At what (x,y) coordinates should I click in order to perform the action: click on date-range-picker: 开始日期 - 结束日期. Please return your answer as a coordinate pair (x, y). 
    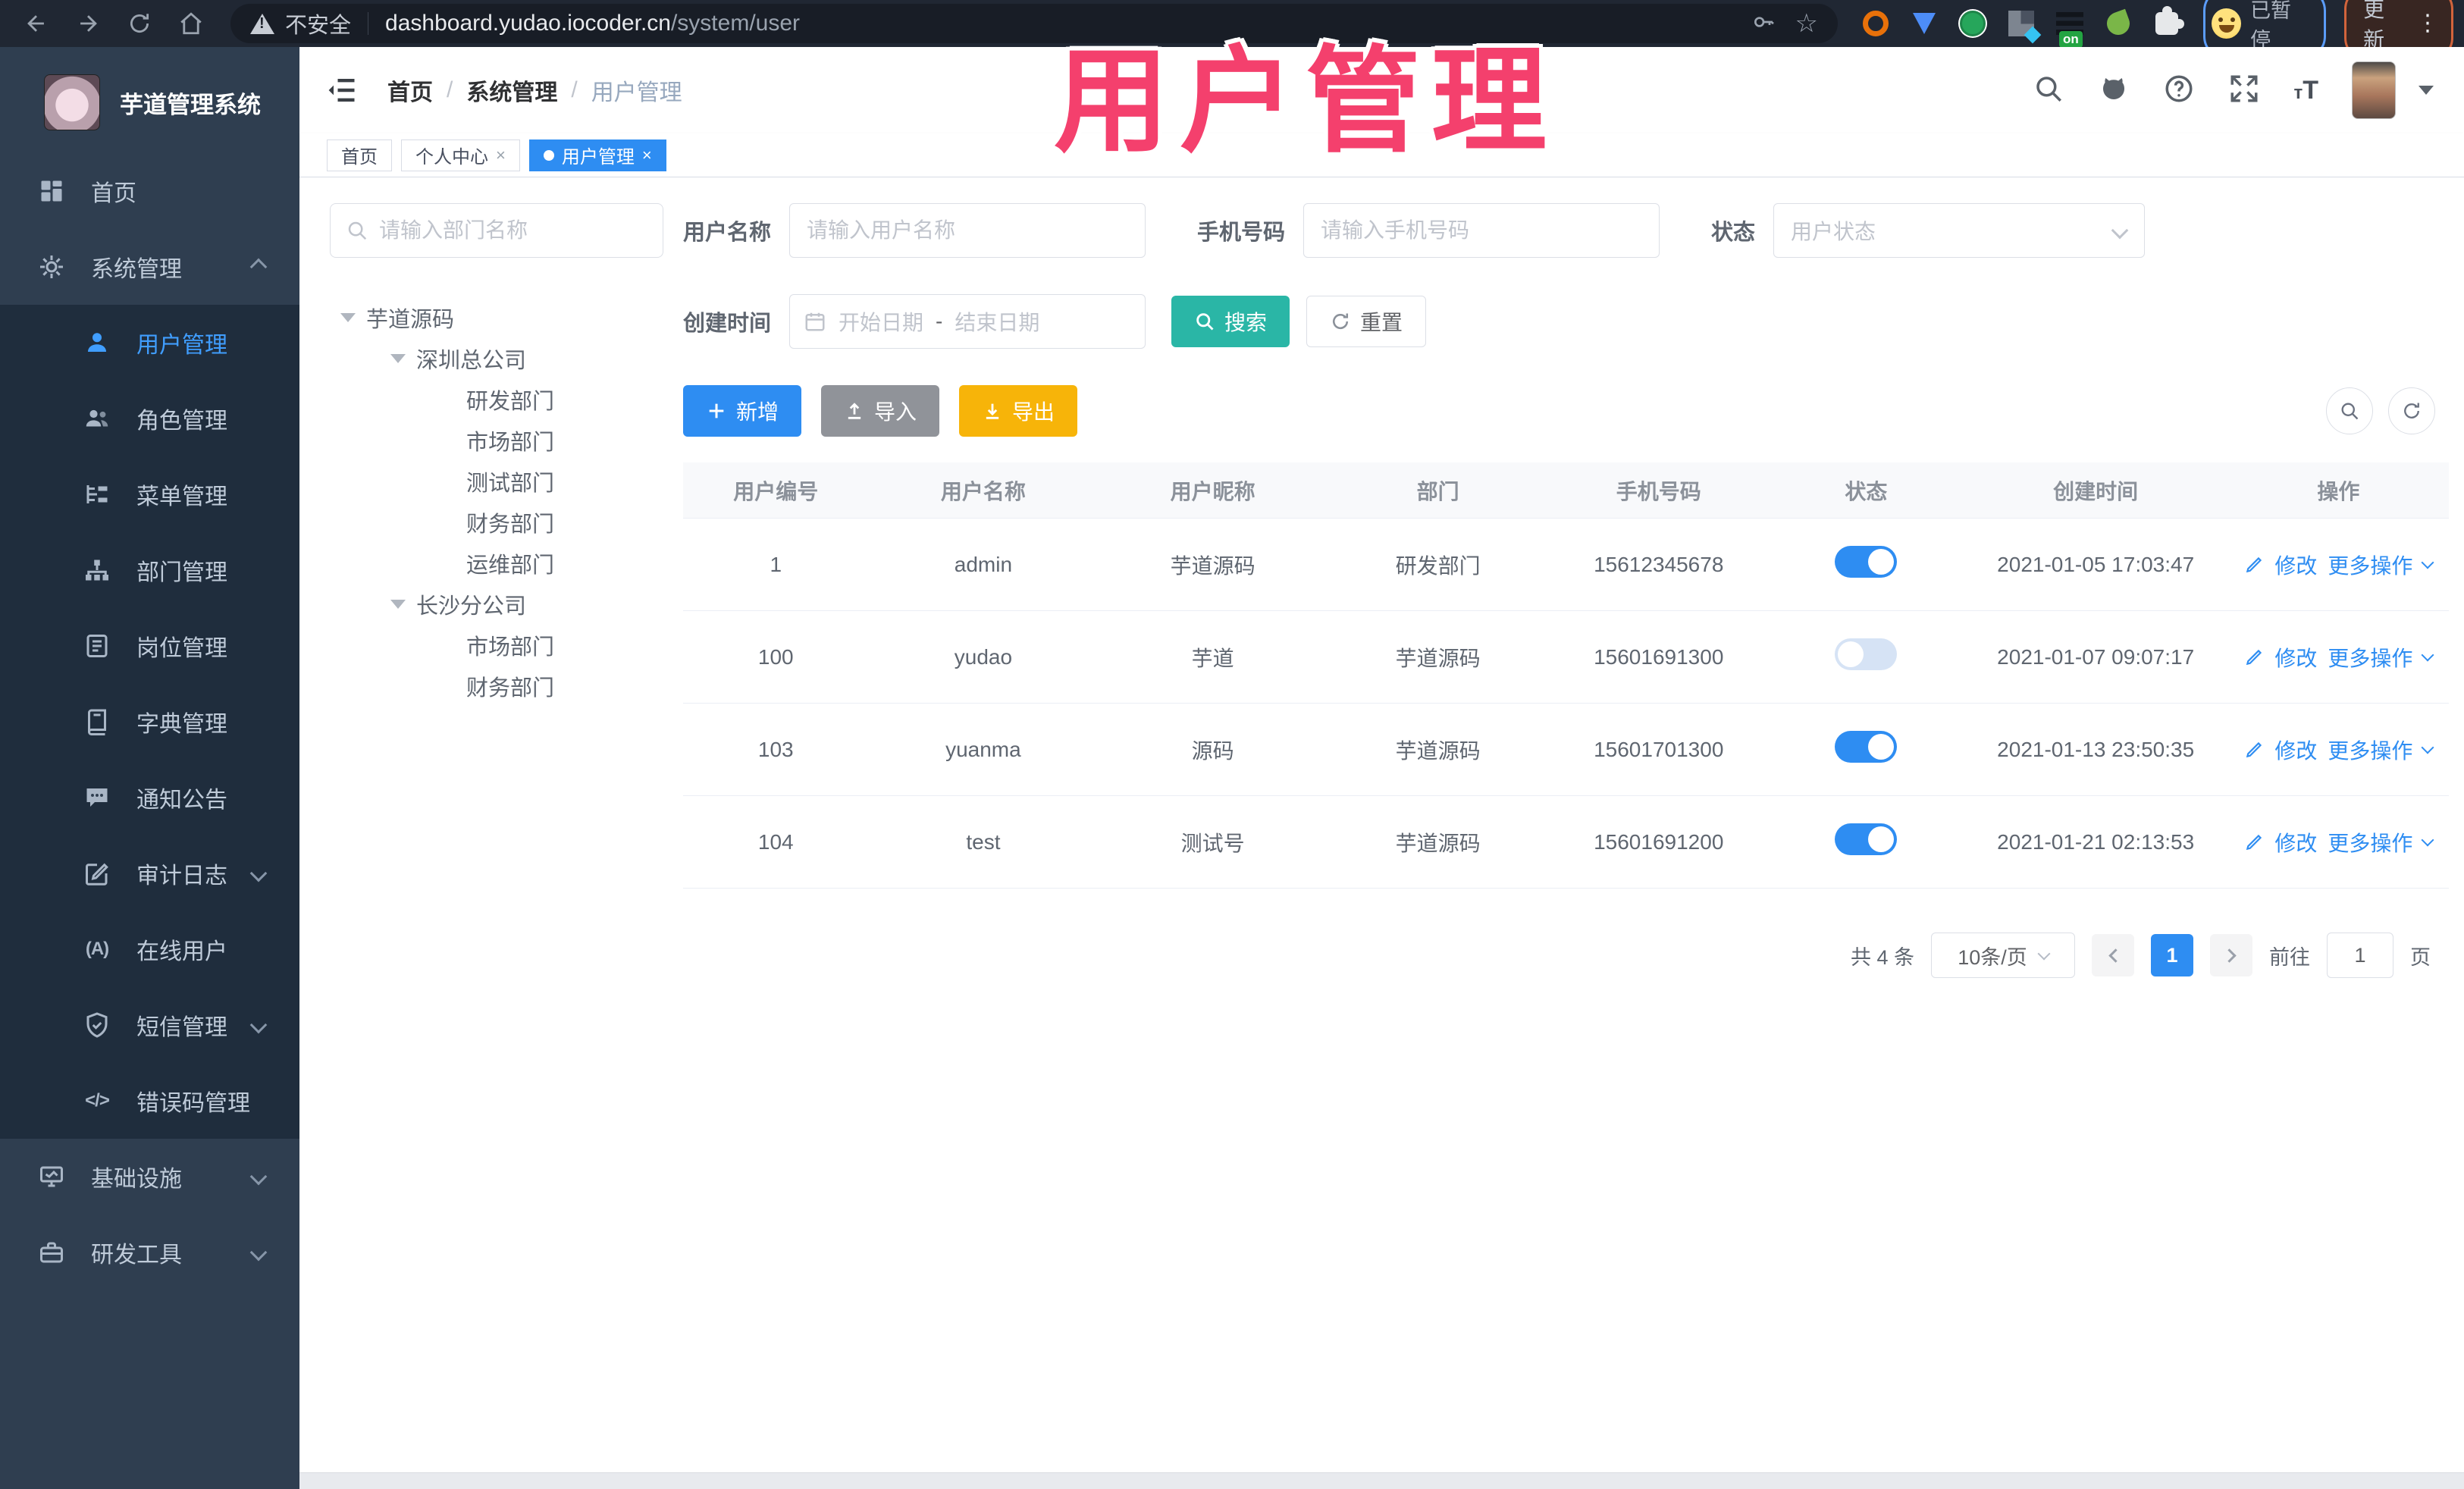
    Looking at the image, I should click on (967, 322).